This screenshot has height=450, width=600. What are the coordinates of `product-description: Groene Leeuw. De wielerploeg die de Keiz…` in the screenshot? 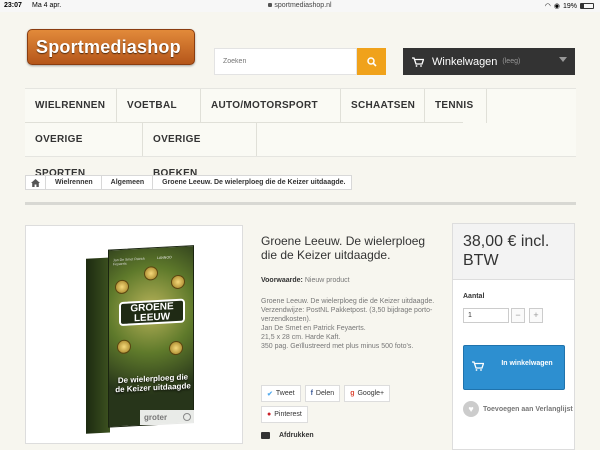 It's located at (351, 324).